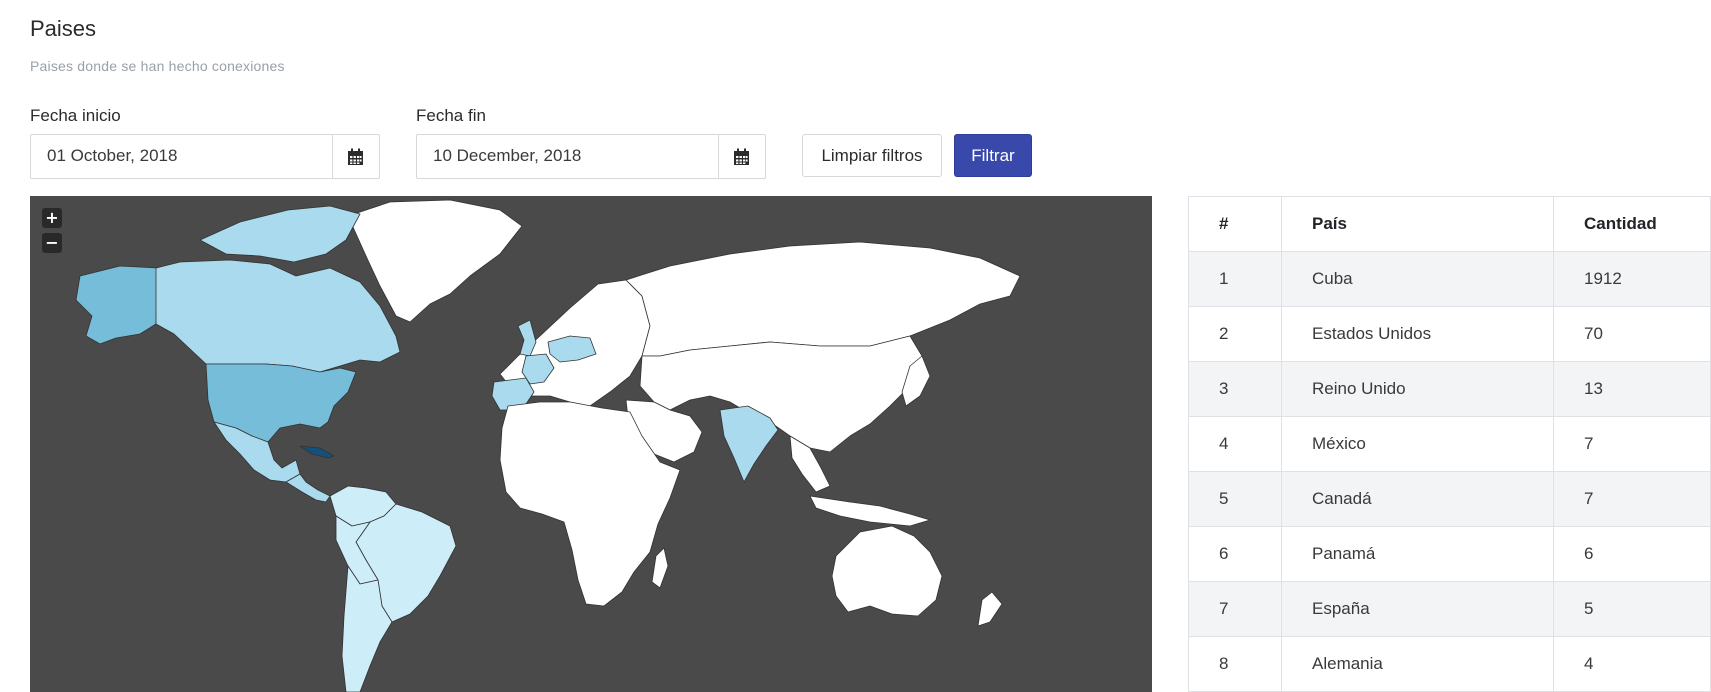 The width and height of the screenshot is (1711, 692). I want to click on country-new-zealand, so click(990, 609).